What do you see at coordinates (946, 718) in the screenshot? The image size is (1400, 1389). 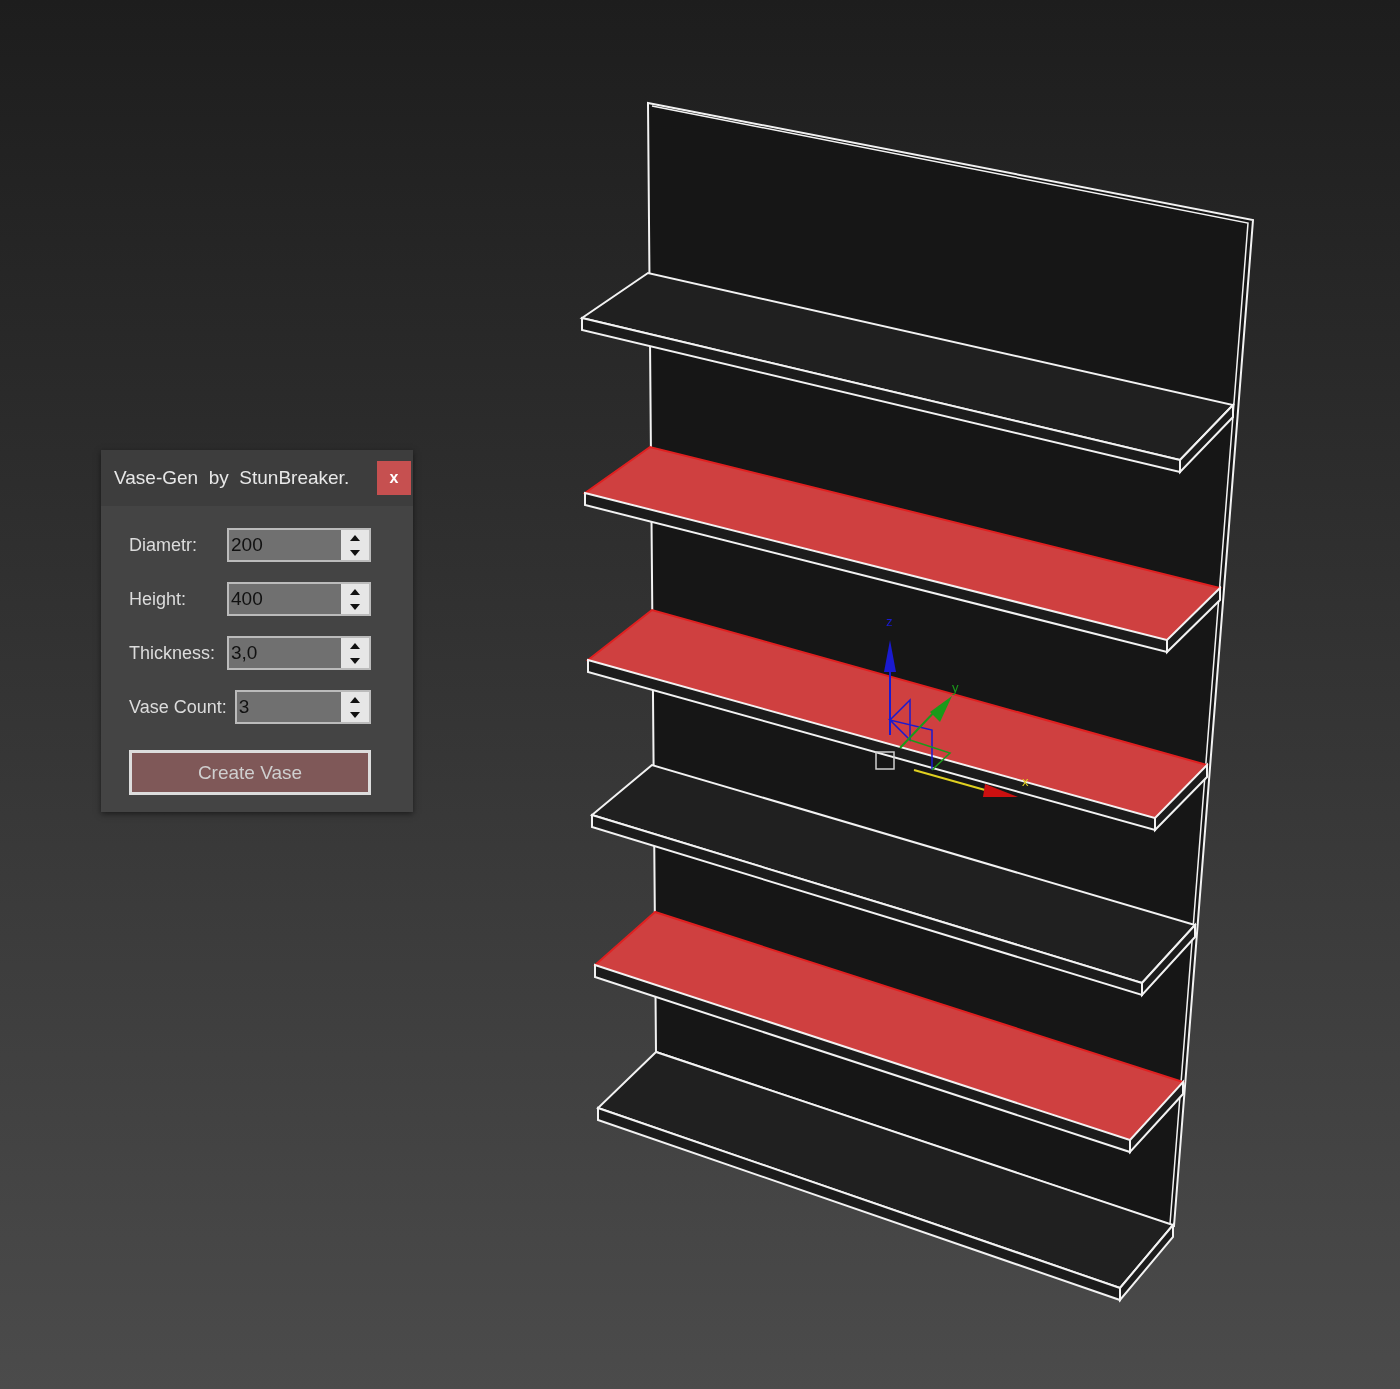 I see `move-gizmo-drawing` at bounding box center [946, 718].